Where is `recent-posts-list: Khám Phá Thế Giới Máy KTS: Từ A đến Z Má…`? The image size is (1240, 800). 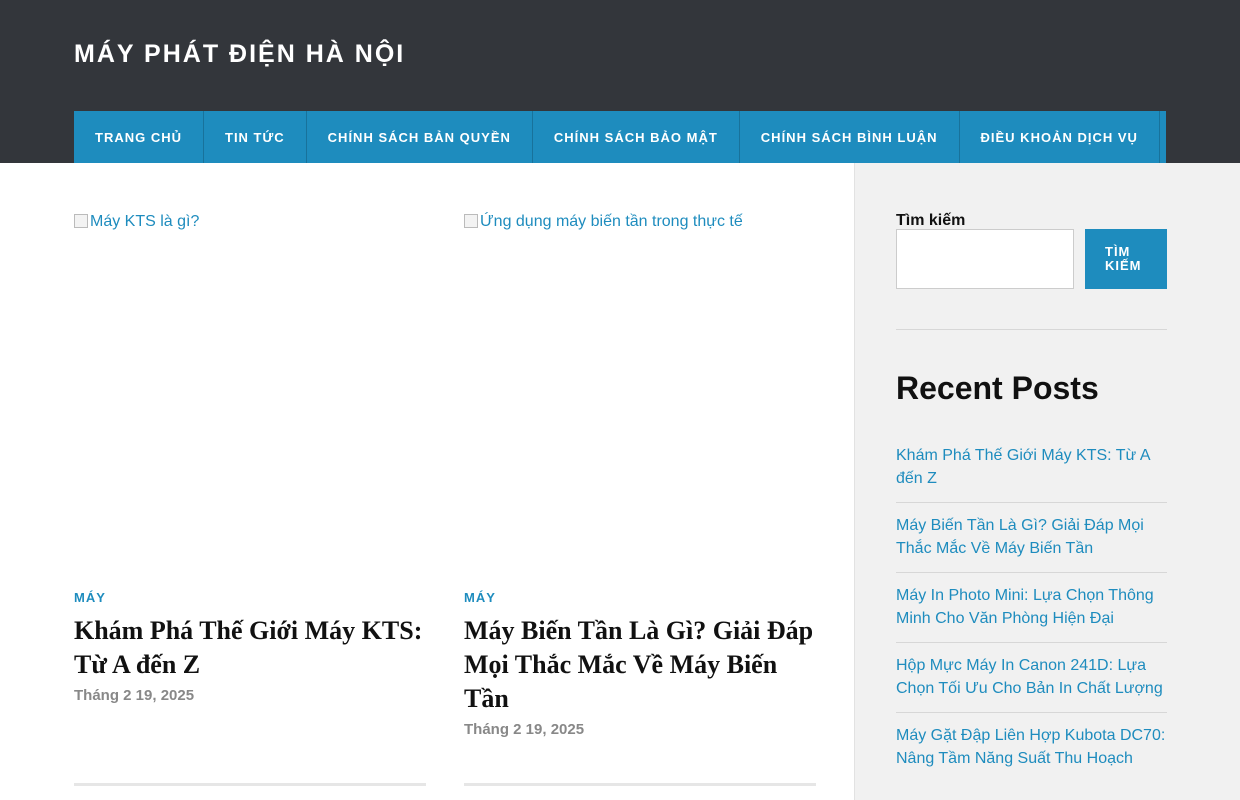
recent-posts-list: Khám Phá Thế Giới Máy KTS: Từ A đến Z Má… is located at coordinates (1031, 607).